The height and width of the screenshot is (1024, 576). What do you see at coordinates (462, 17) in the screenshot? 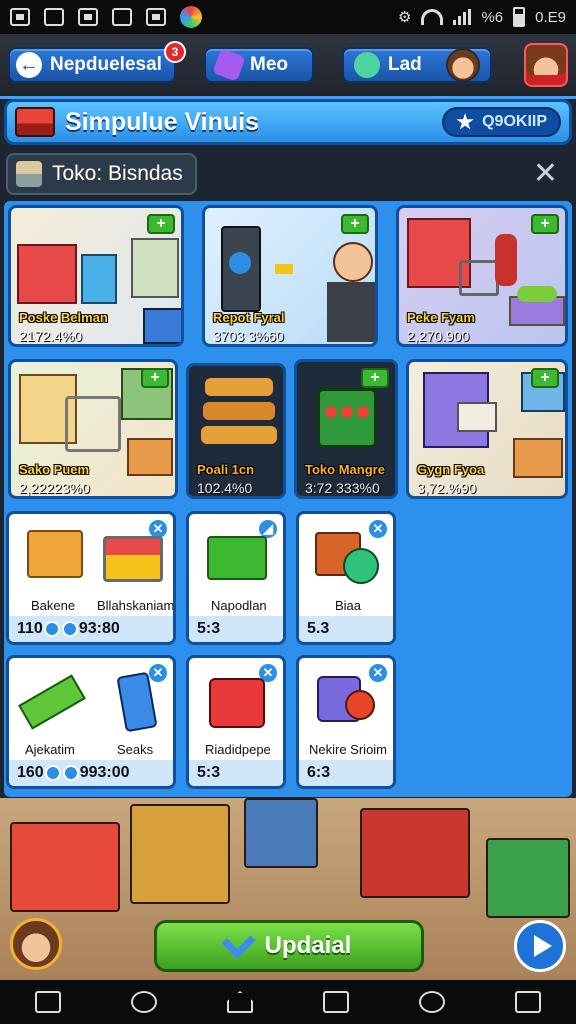
I see `signal-icon` at bounding box center [462, 17].